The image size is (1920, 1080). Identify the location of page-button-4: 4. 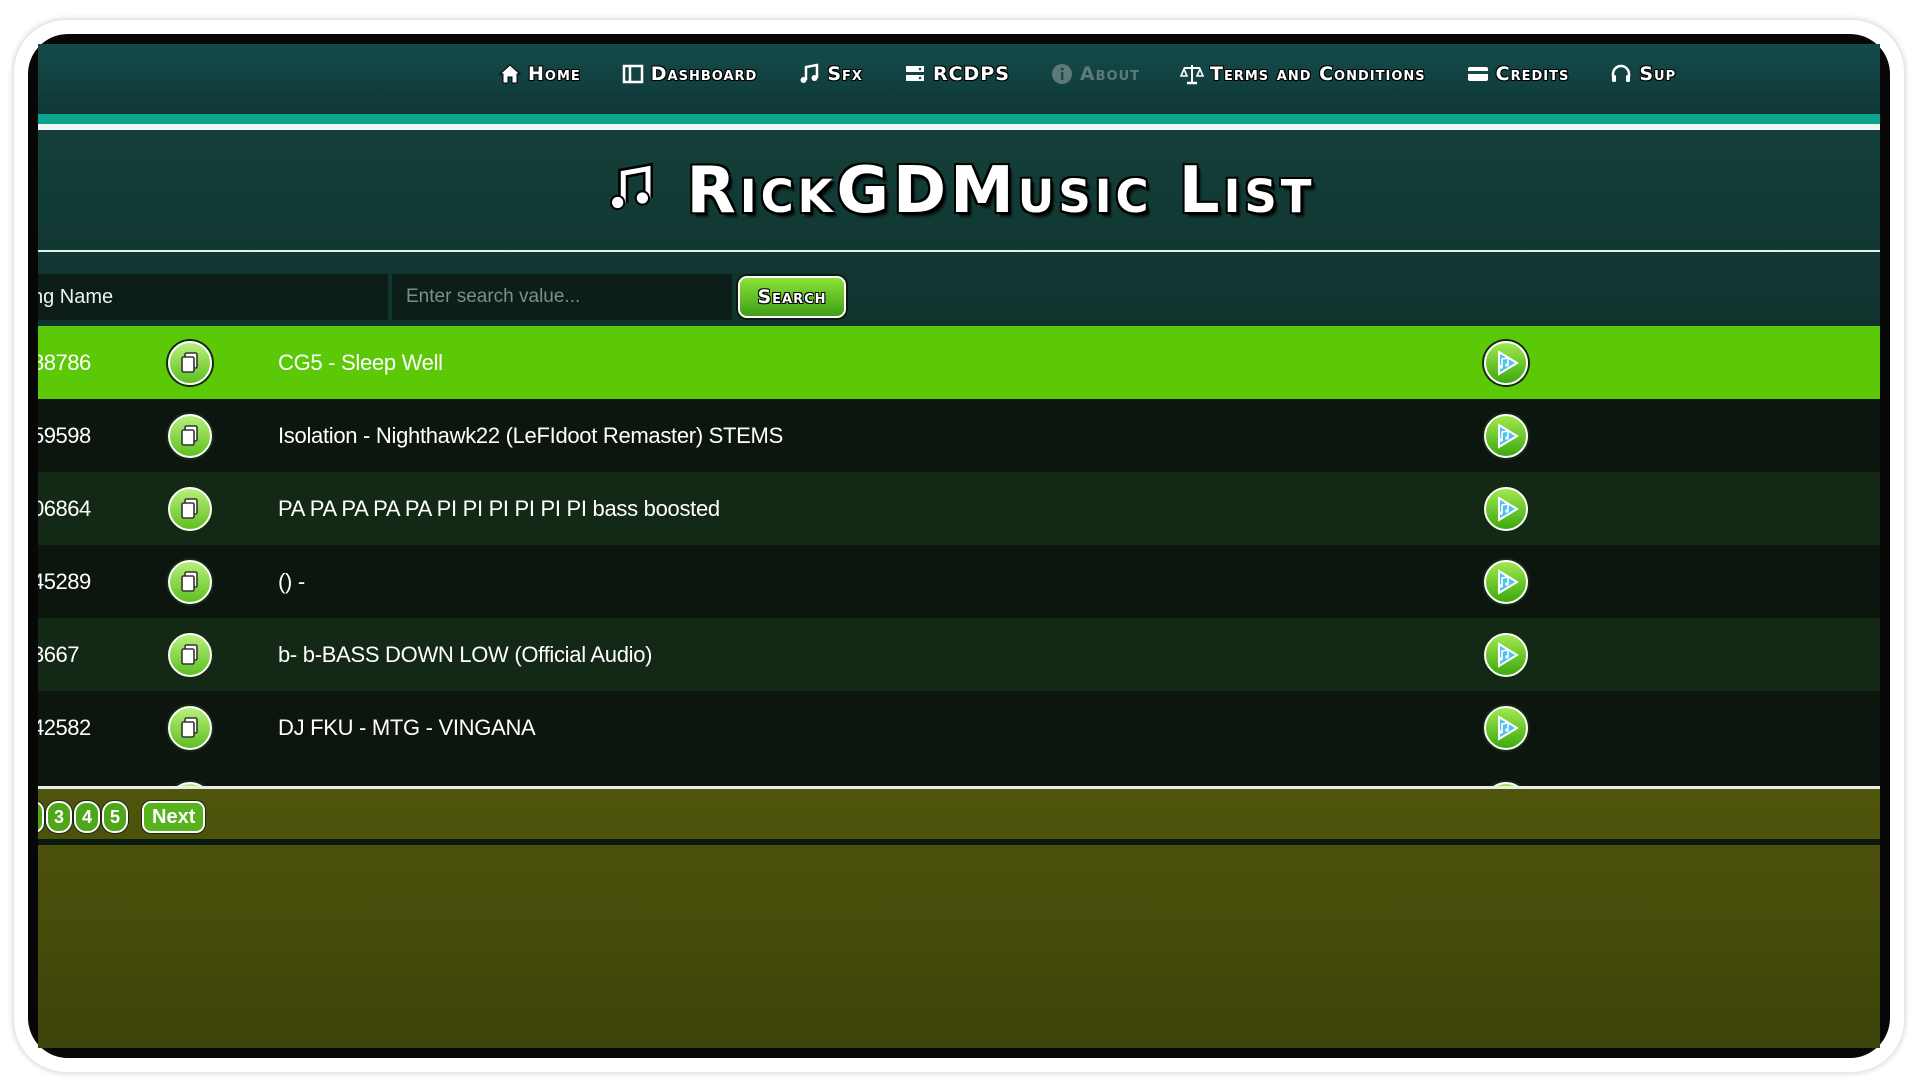
(87, 817).